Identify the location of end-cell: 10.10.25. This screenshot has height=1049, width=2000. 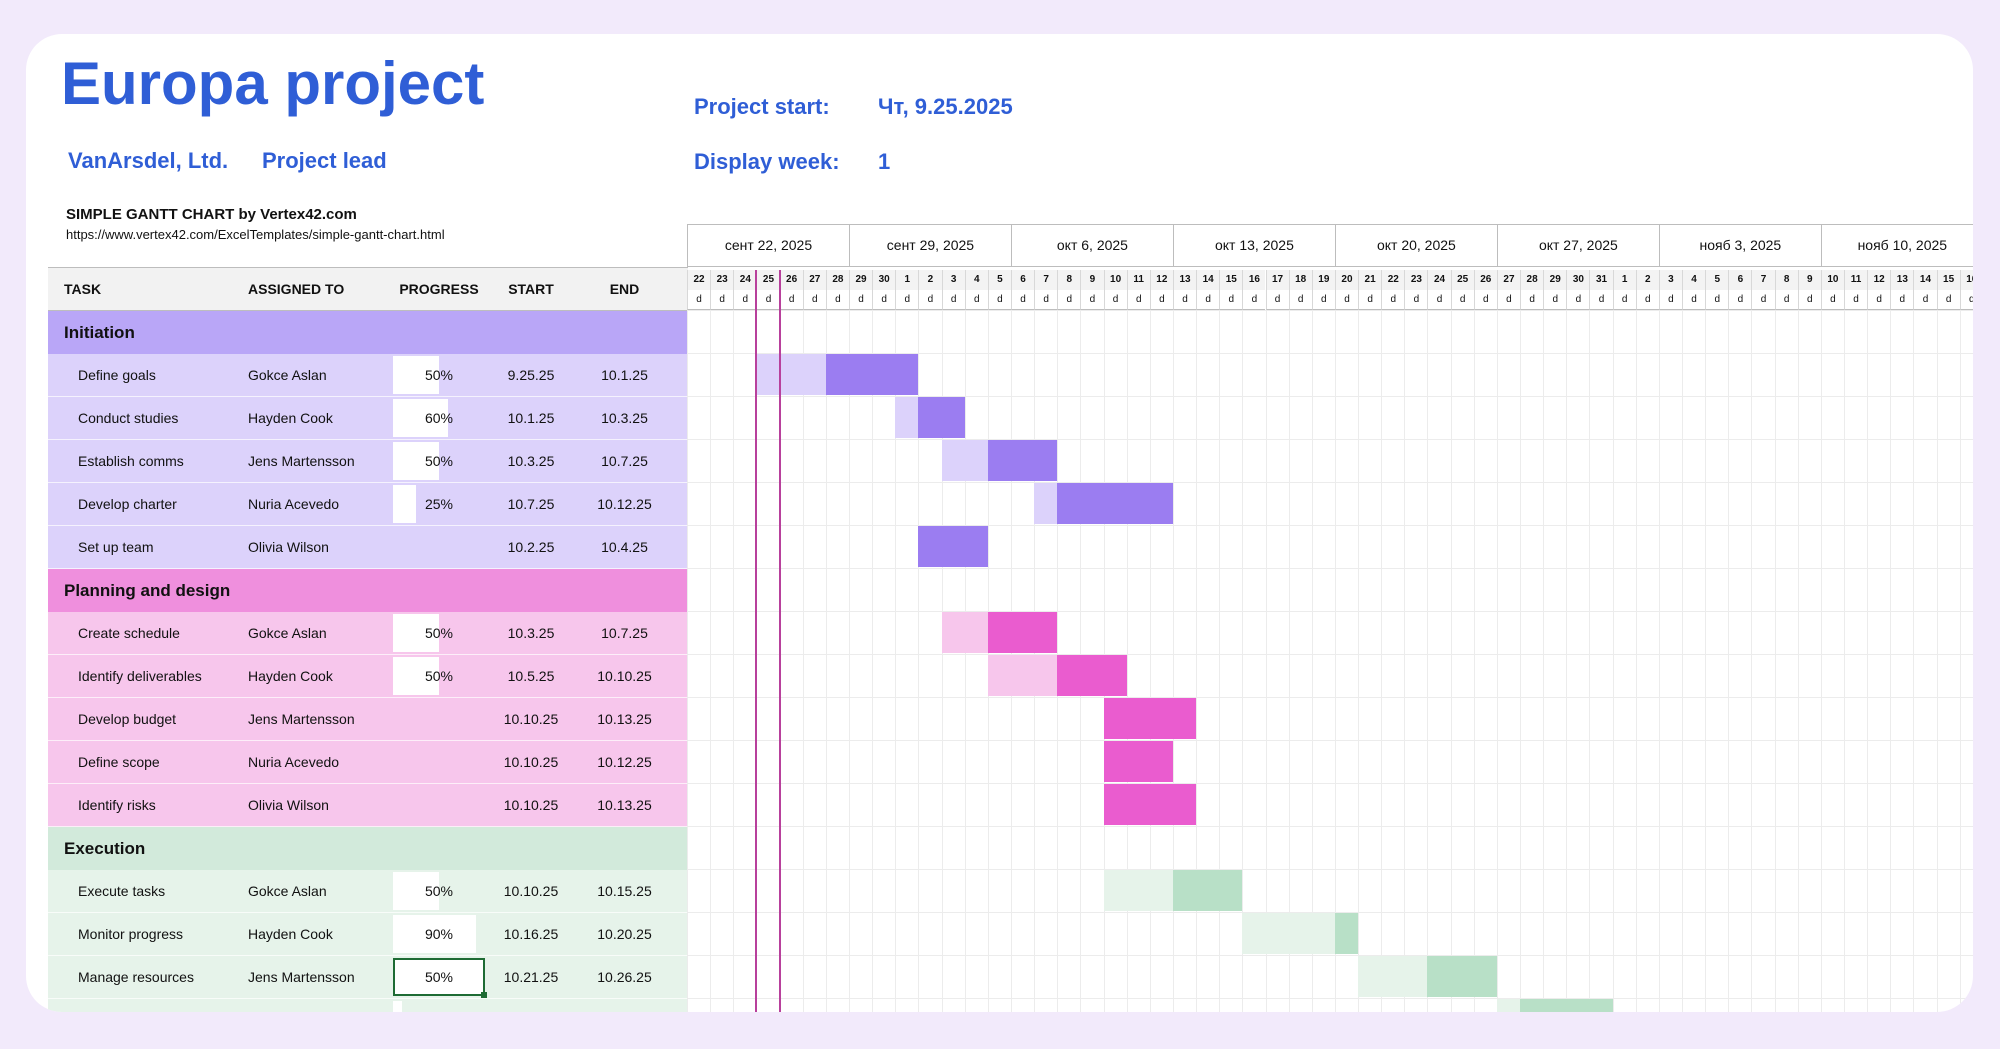
(624, 676).